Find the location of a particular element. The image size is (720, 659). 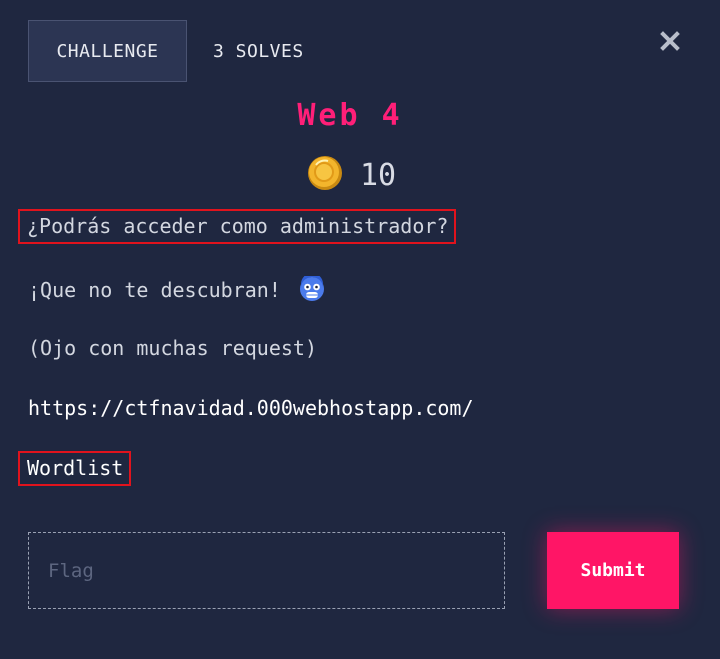

close-icon is located at coordinates (670, 41).